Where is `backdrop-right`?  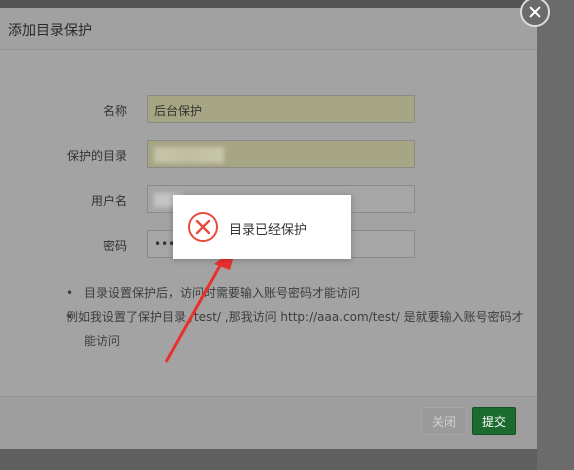
backdrop-right is located at coordinates (555, 235).